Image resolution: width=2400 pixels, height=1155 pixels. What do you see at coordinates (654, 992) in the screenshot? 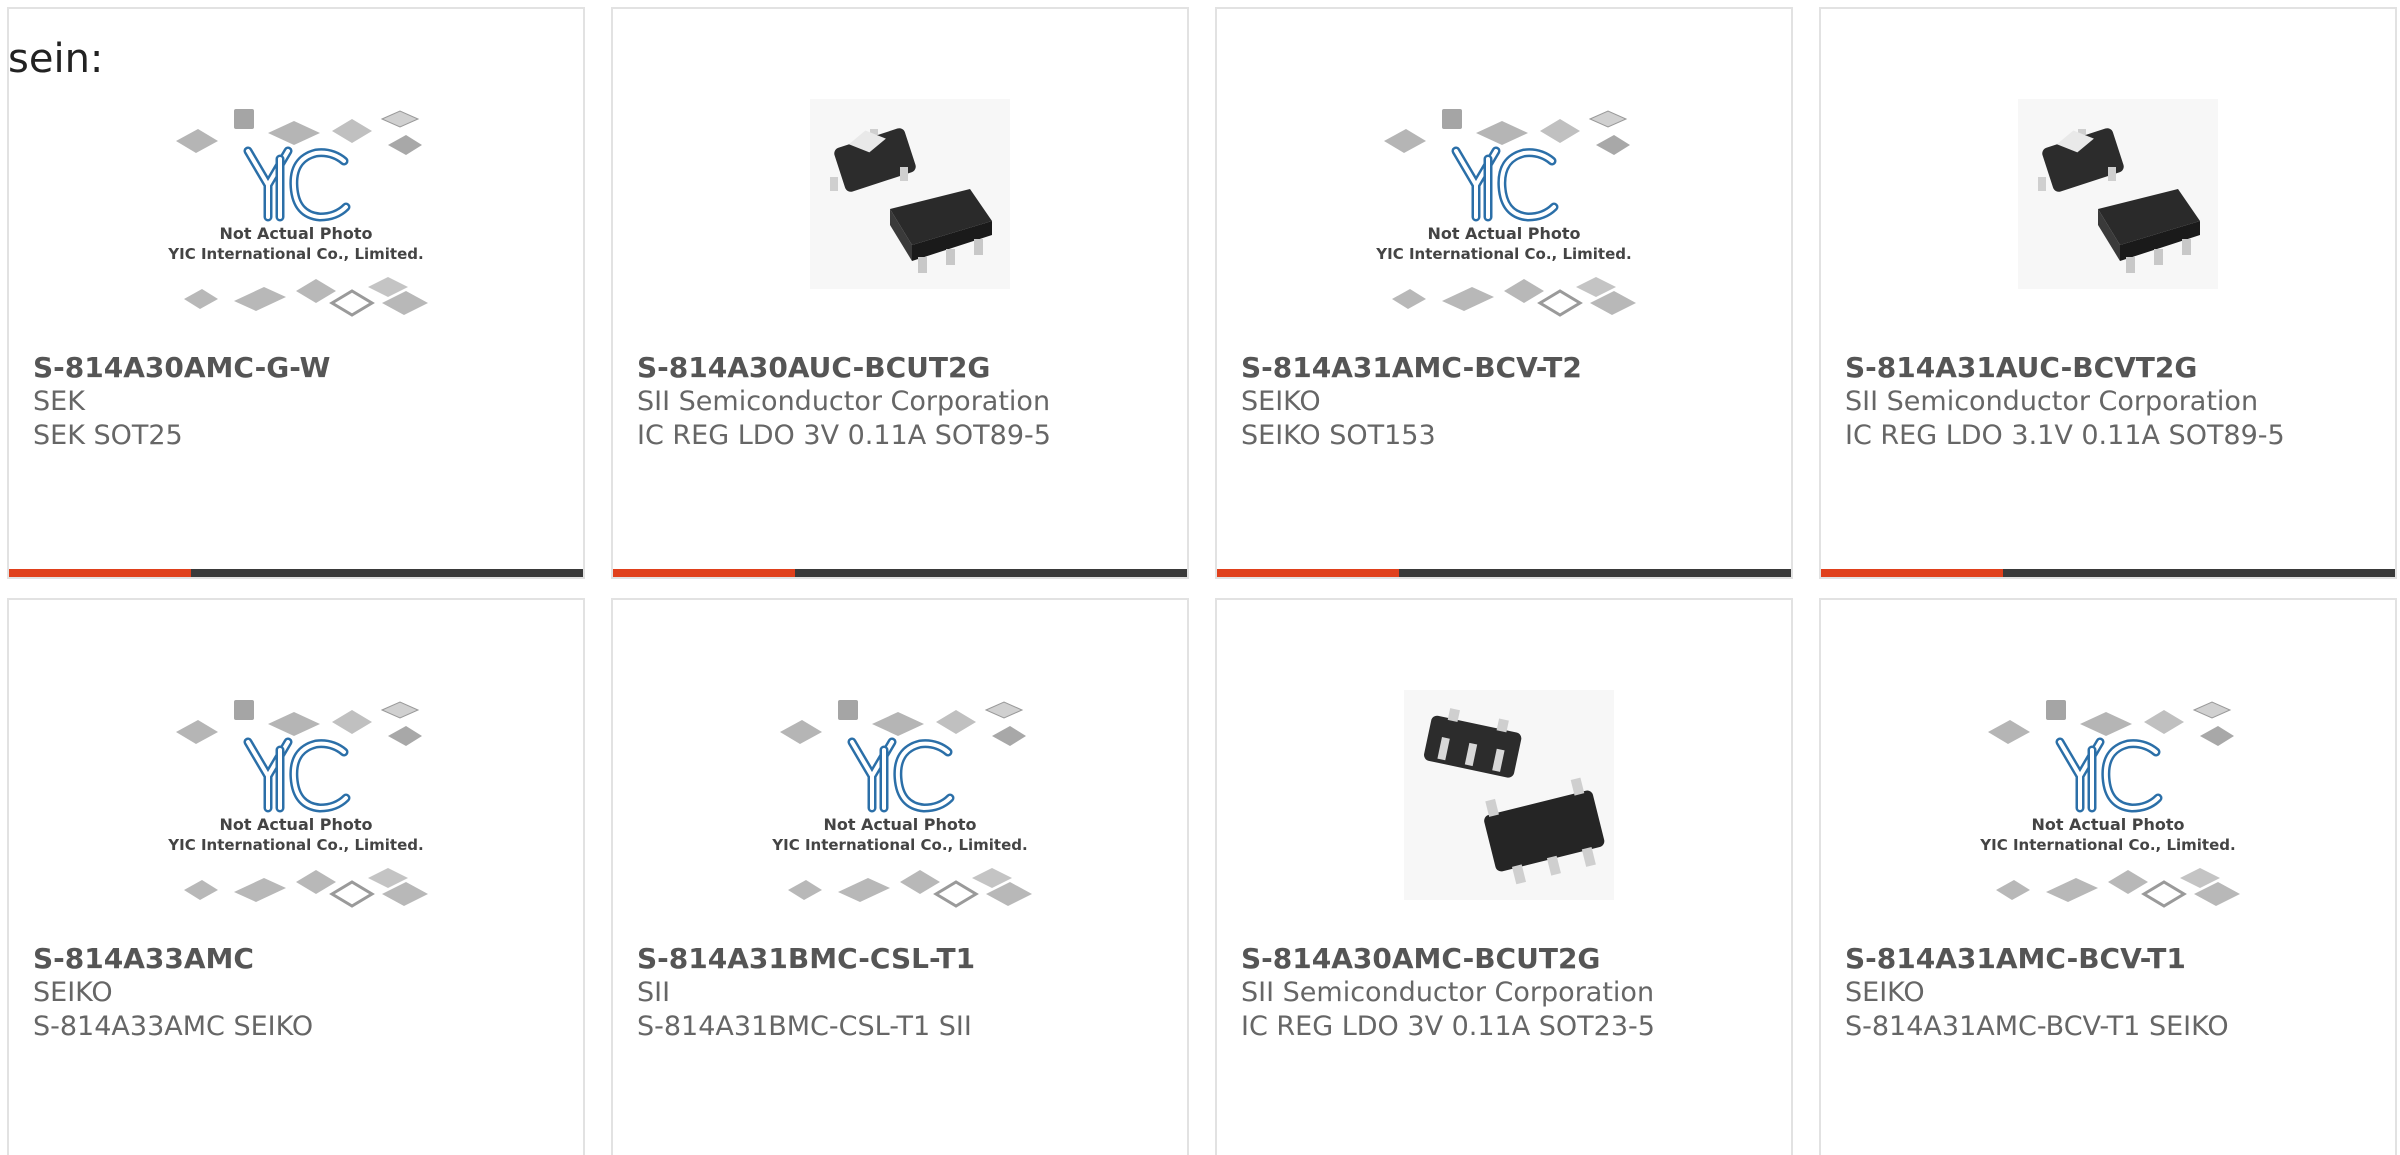
I see `product-manufacturer: SII` at bounding box center [654, 992].